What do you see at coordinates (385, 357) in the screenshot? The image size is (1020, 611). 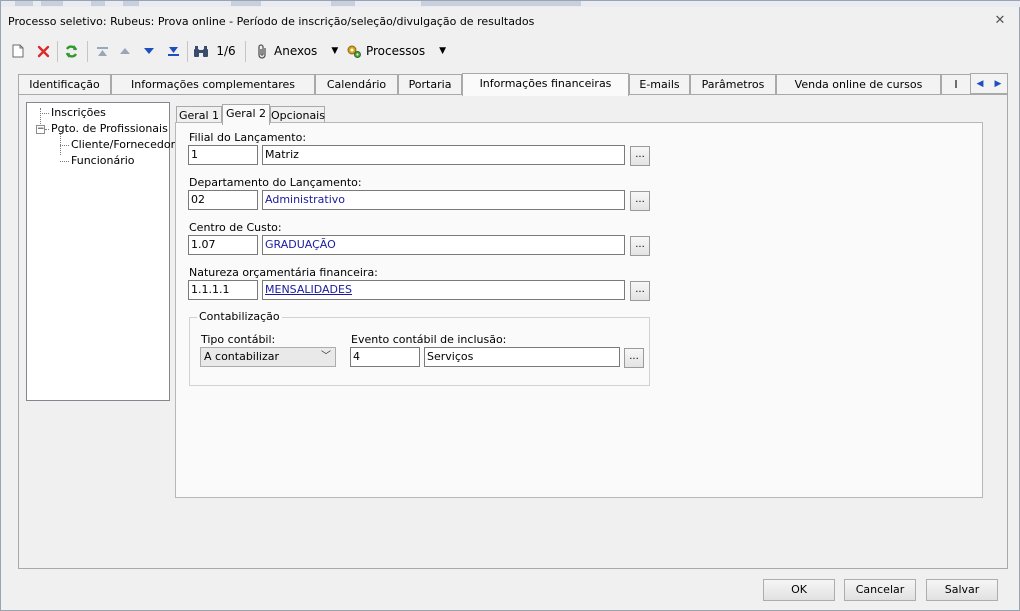 I see `evento-code-field: 4` at bounding box center [385, 357].